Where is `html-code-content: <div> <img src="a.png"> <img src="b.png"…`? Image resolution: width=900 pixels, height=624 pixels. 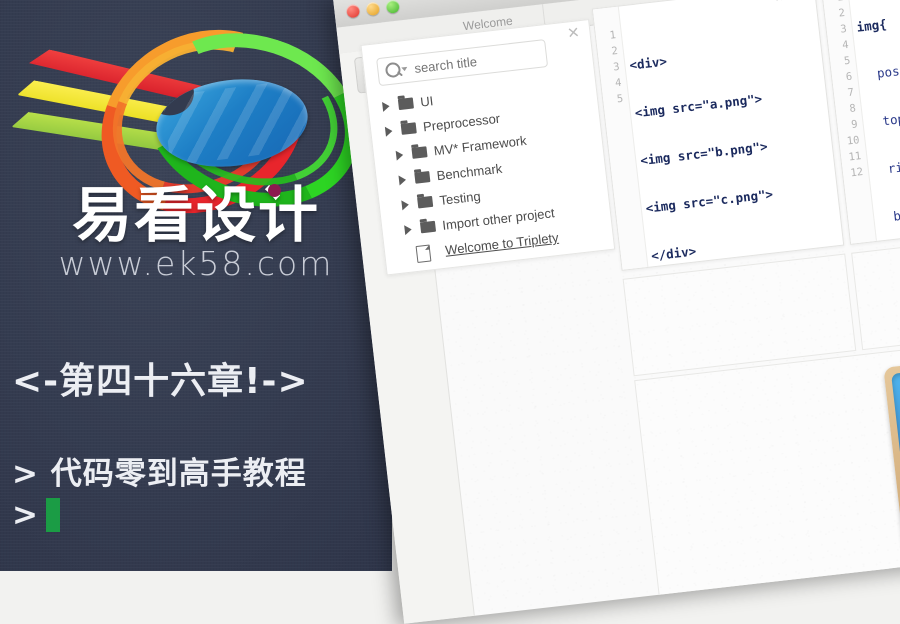
html-code-content: <div> <img src="a.png"> <img src="b.png"… is located at coordinates (734, 151).